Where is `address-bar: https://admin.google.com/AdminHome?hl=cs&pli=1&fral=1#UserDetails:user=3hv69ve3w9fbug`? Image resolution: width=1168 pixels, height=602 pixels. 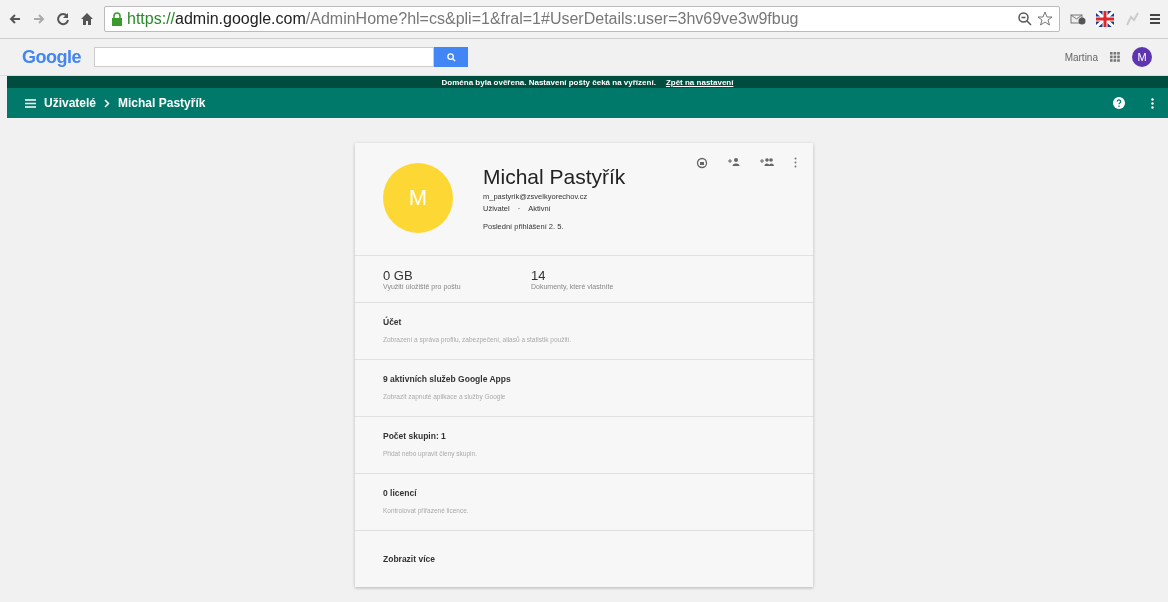 address-bar: https://admin.google.com/AdminHome?hl=cs&pli=1&fral=1#UserDetails:user=3hv69ve3w9fbug is located at coordinates (582, 19).